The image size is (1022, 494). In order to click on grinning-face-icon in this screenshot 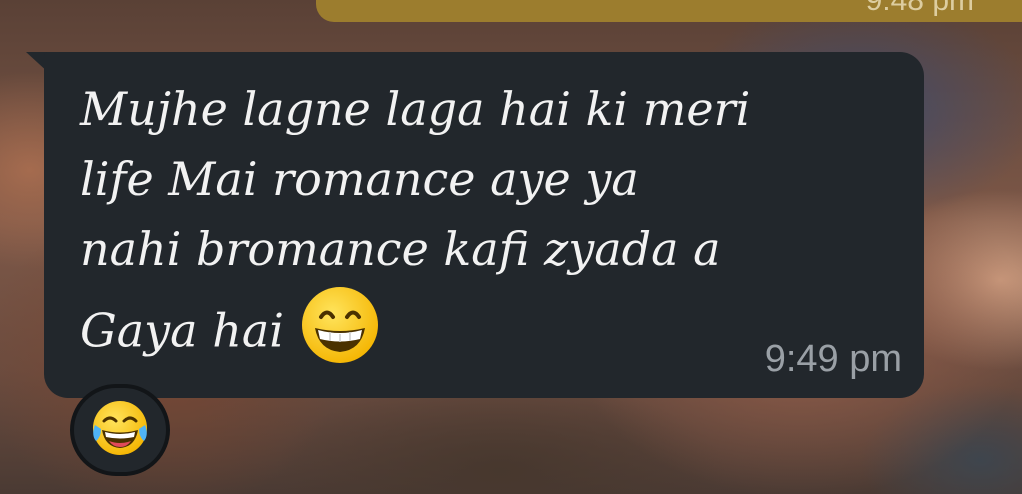, I will do `click(340, 334)`.